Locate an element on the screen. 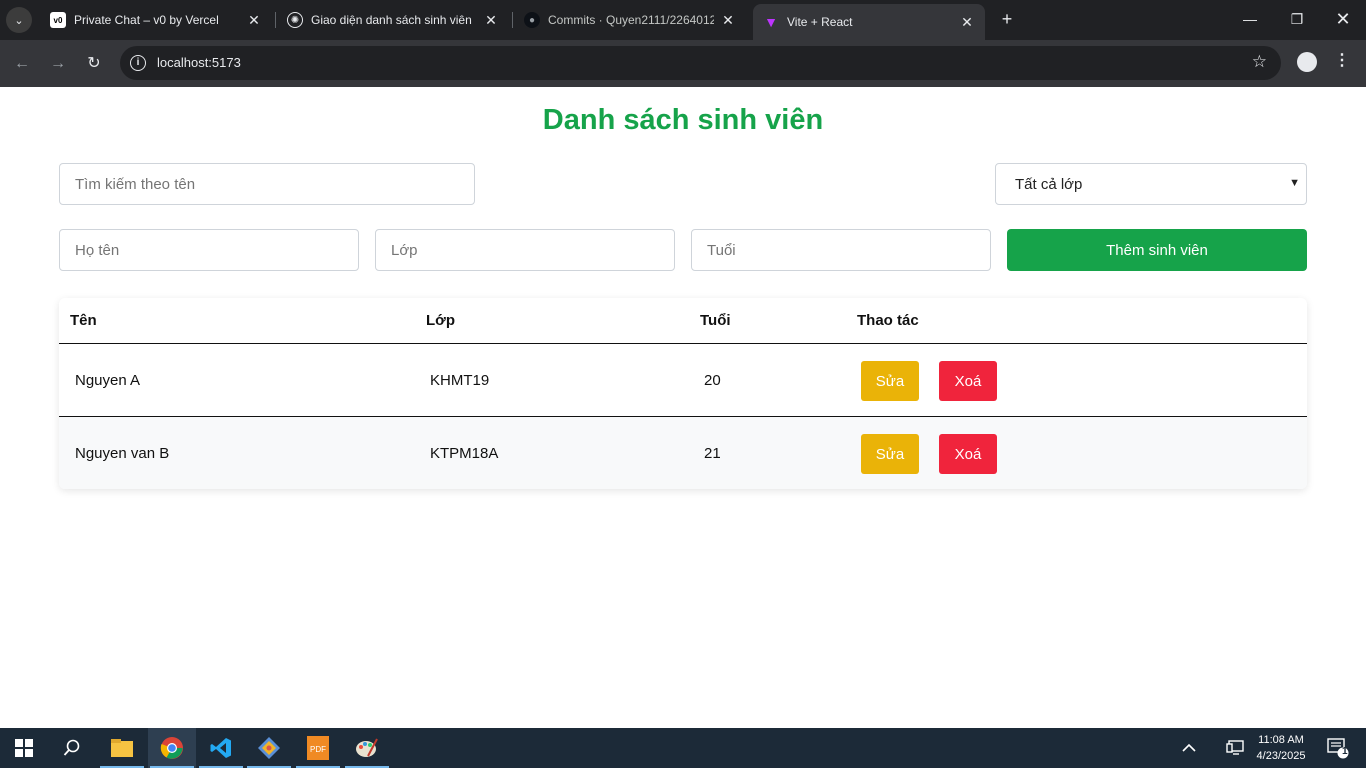  cell-age: 20 is located at coordinates (712, 380).